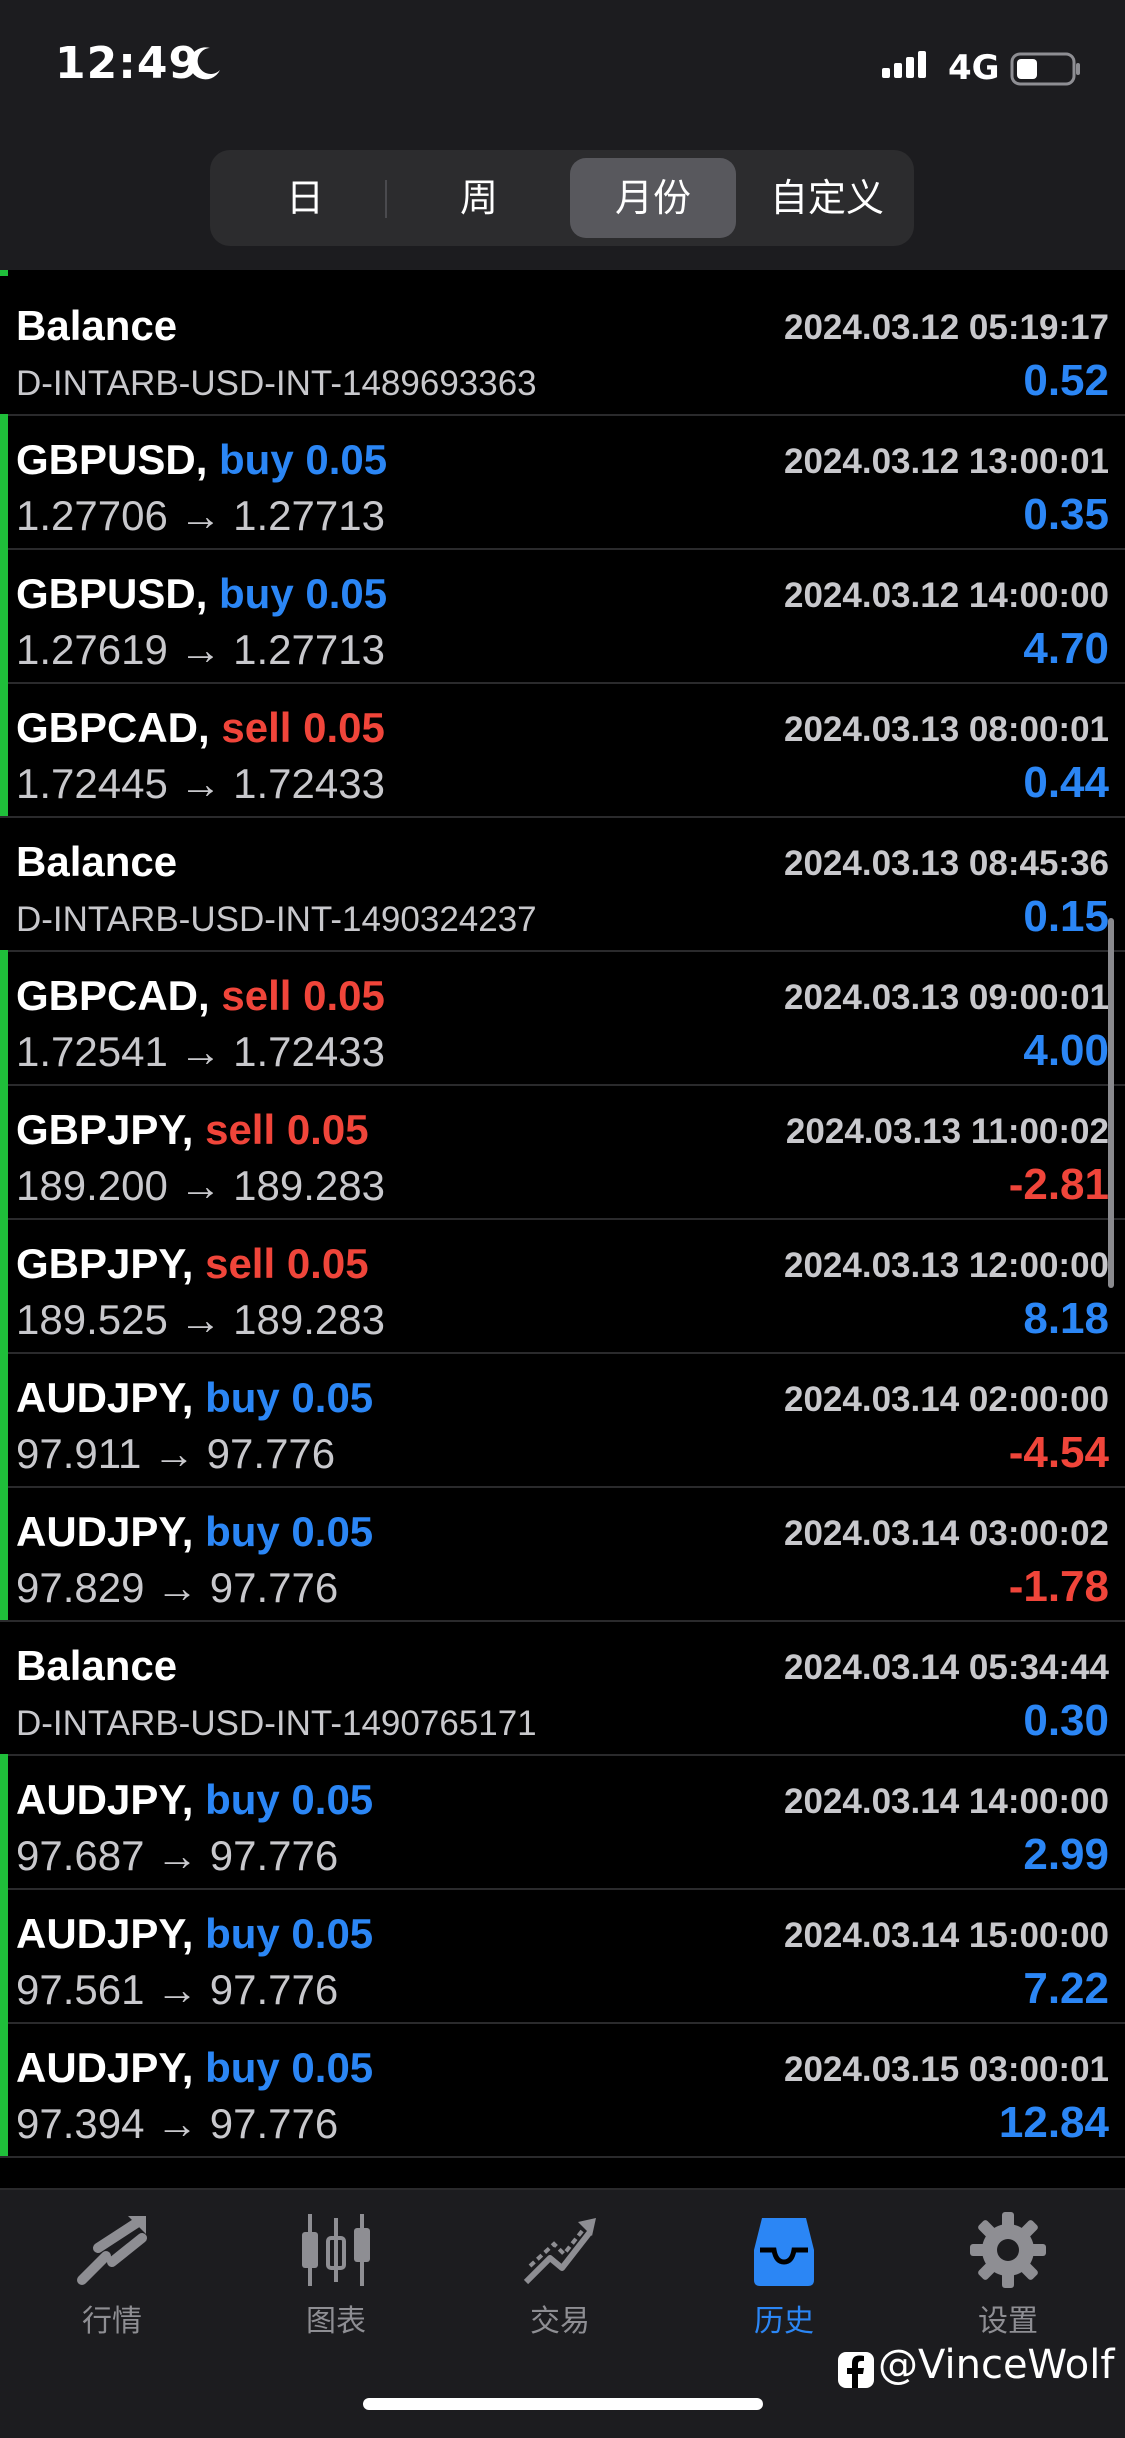 This screenshot has height=2438, width=1125. What do you see at coordinates (946, 595) in the screenshot?
I see `timestamp: 2024.03.12 14:00:00` at bounding box center [946, 595].